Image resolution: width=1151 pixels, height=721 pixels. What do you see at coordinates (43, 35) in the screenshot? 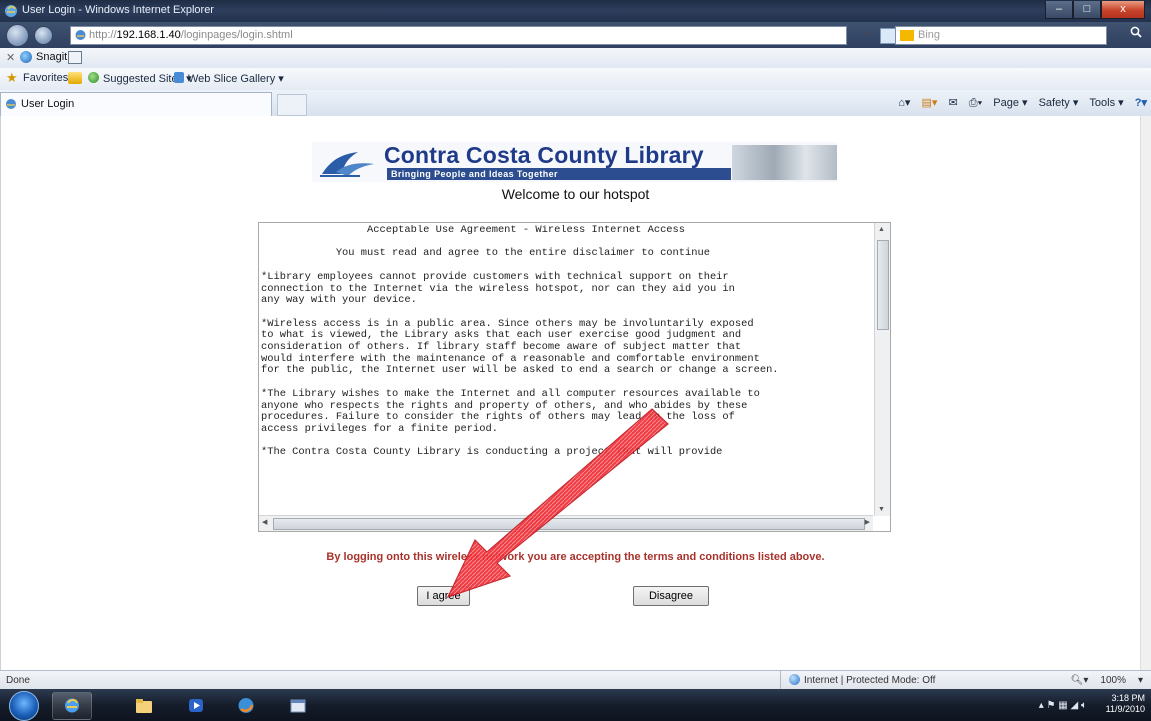
I see `forward-button` at bounding box center [43, 35].